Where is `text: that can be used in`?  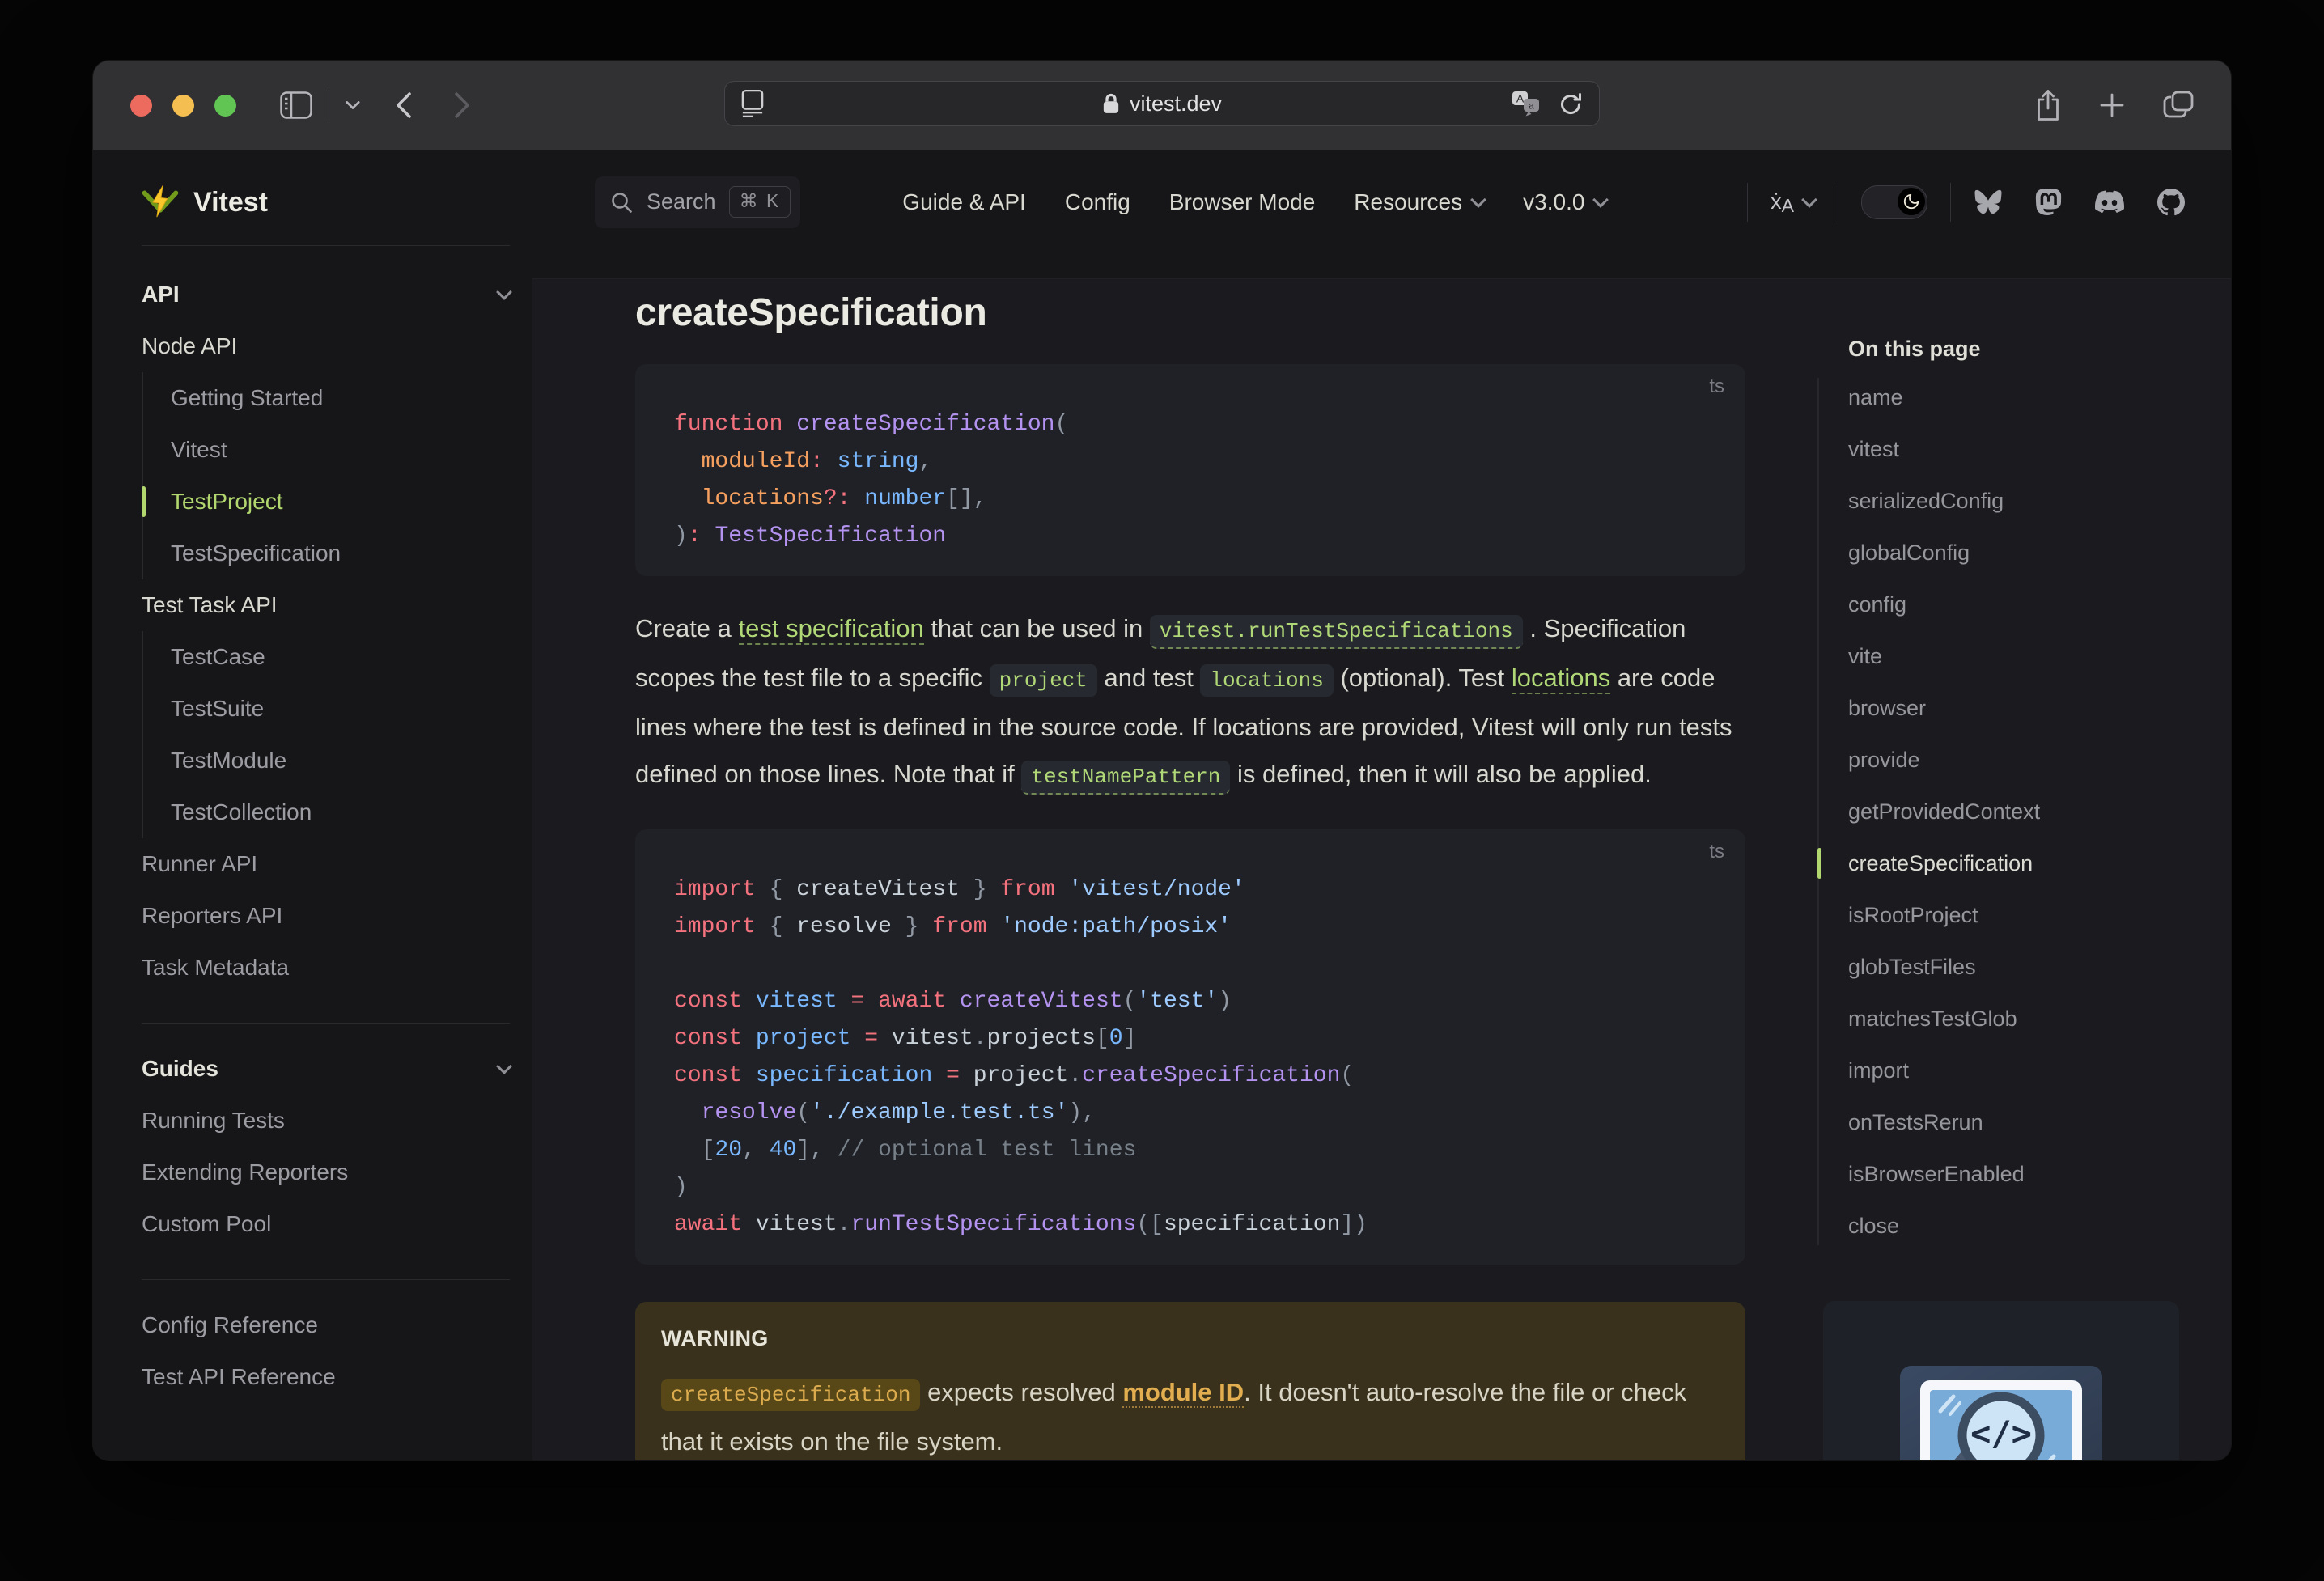
text: that can be used in is located at coordinates (1037, 628).